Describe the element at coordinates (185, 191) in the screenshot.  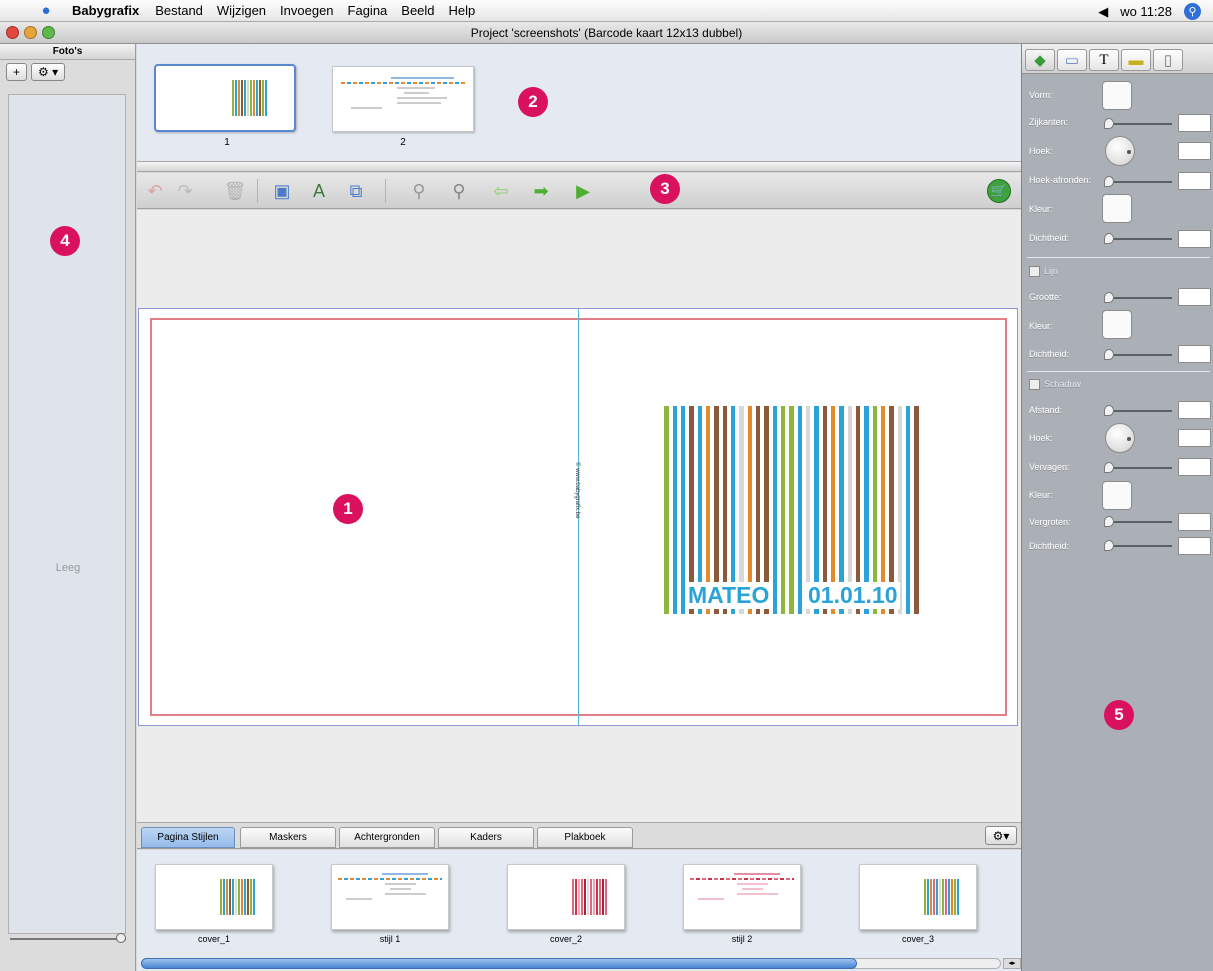
I see `redo-icon: ↷` at that location.